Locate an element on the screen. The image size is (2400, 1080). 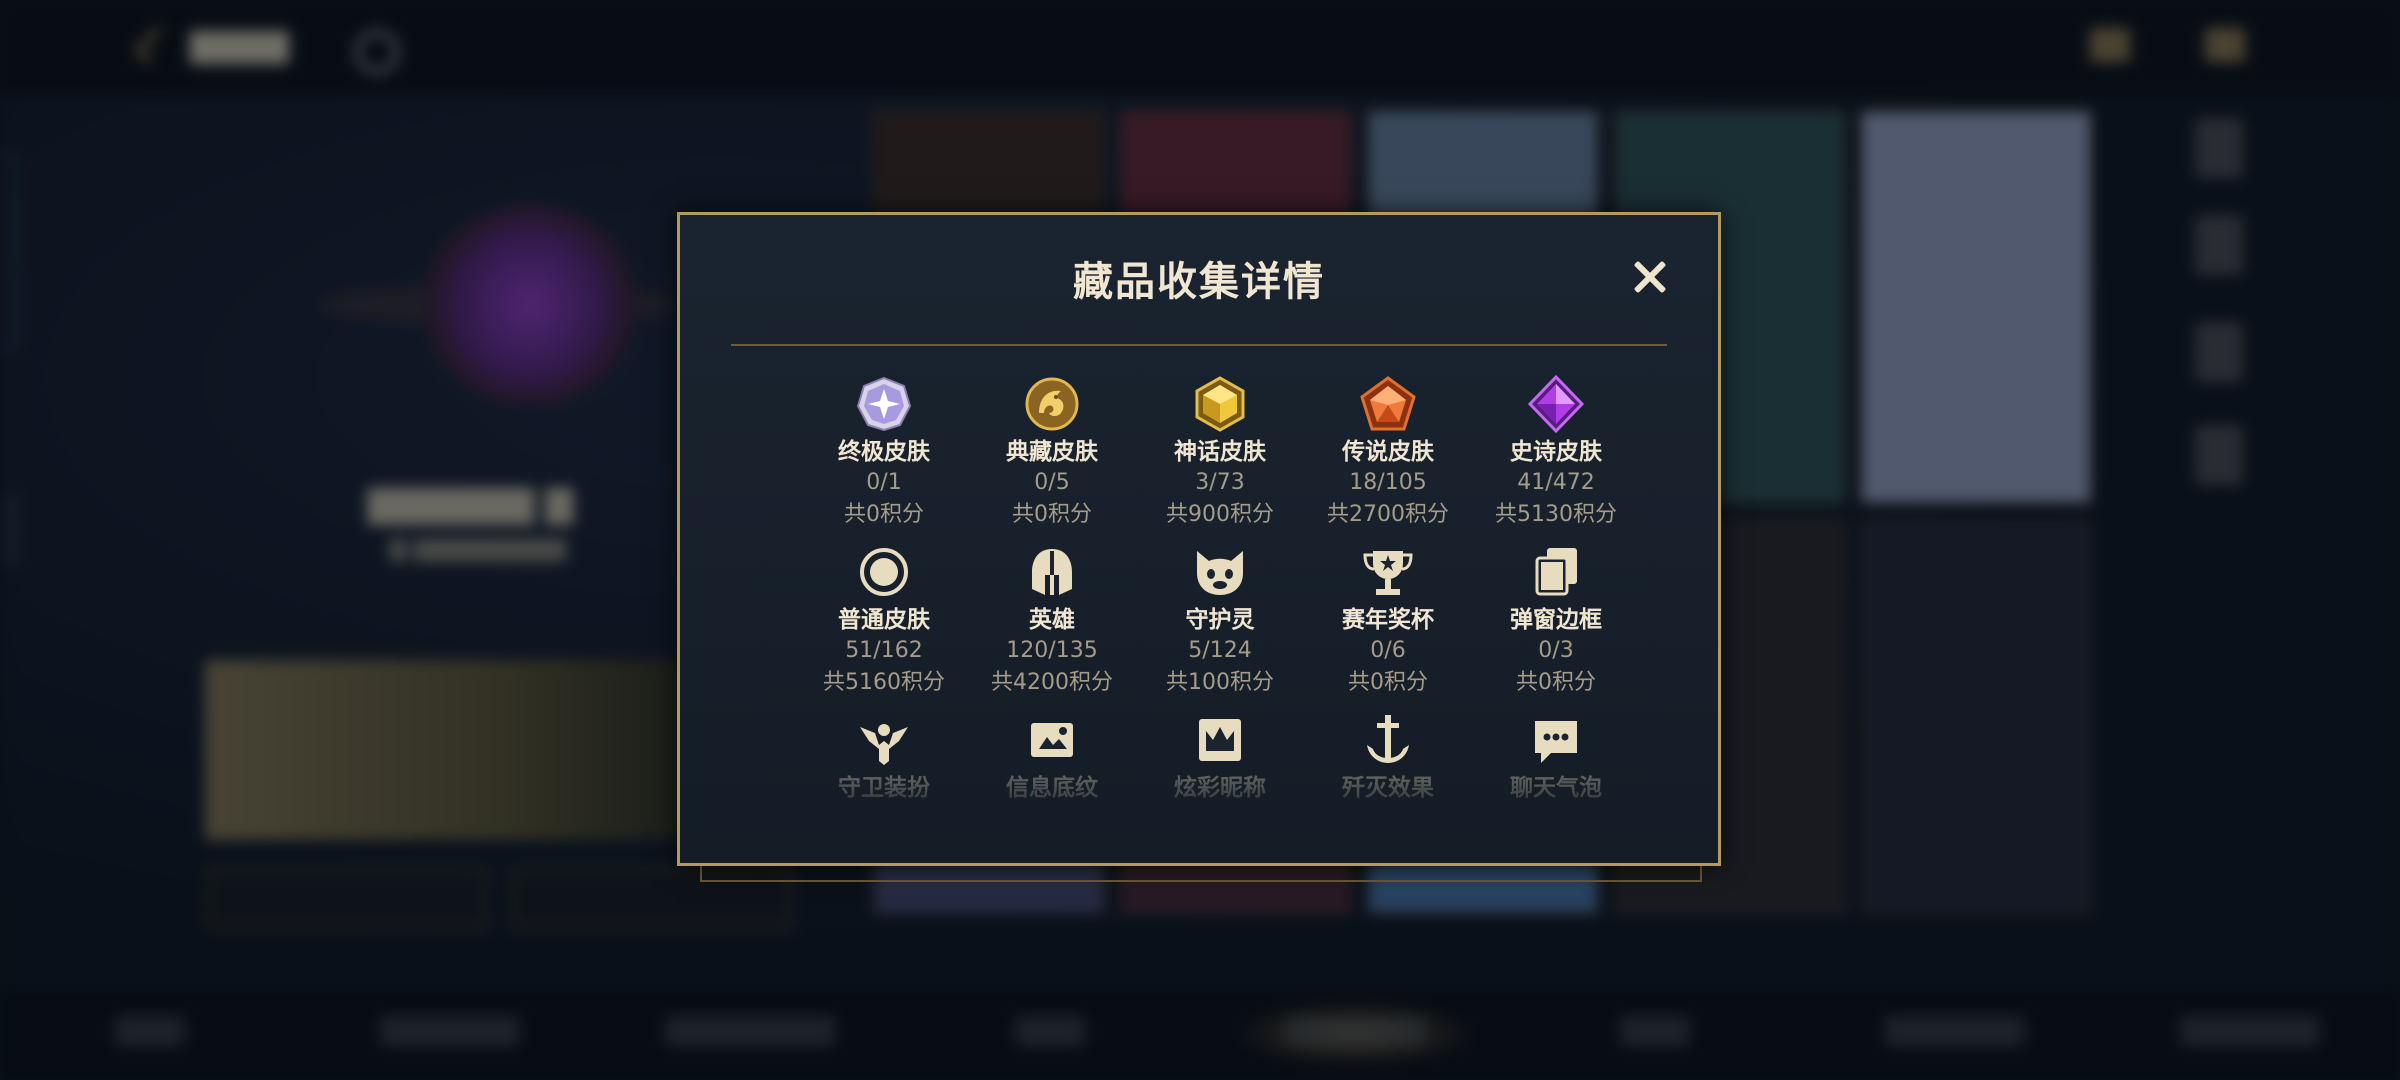
crown-icon is located at coordinates (1220, 740).